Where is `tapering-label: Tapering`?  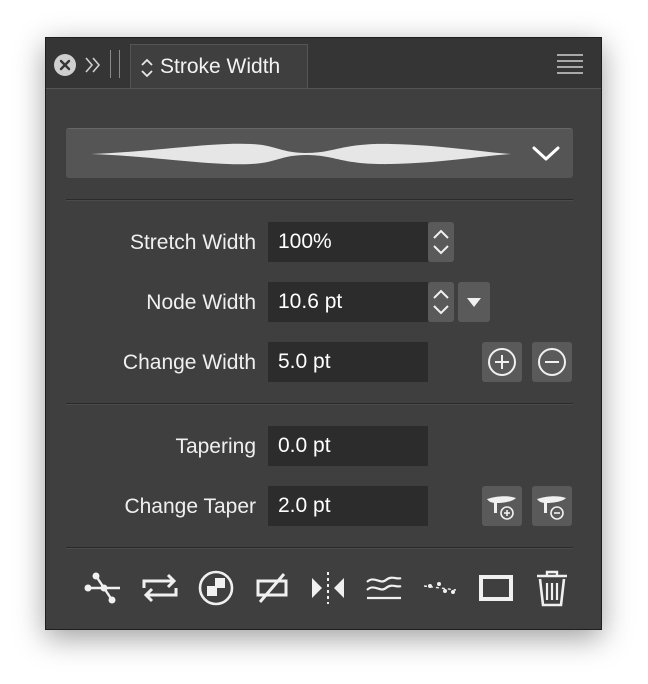
tapering-label: Tapering is located at coordinates (215, 446).